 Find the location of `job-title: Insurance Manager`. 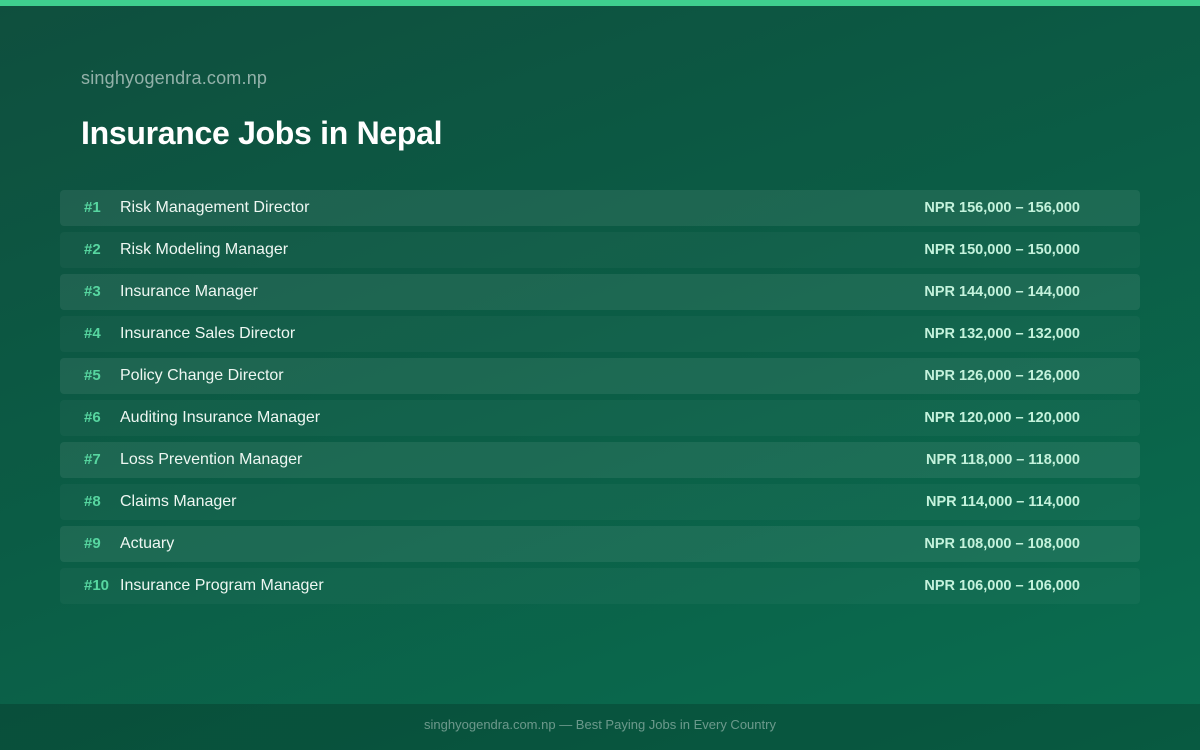

job-title: Insurance Manager is located at coordinates (189, 291).